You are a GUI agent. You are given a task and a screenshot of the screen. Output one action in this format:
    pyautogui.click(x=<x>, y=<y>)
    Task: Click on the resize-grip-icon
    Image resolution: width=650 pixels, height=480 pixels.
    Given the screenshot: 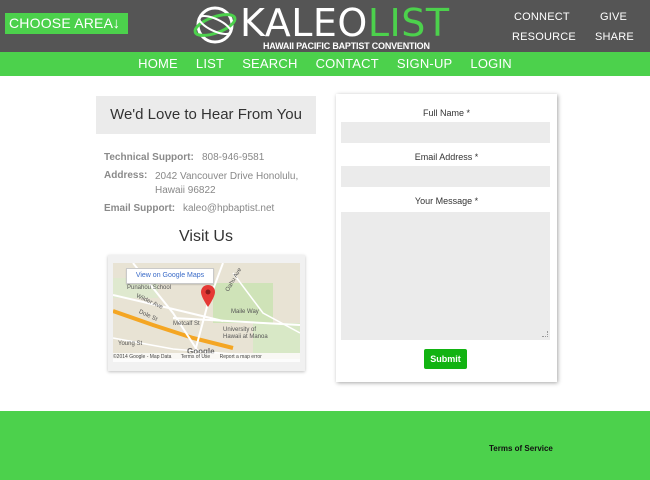 What is the action you would take?
    pyautogui.click(x=545, y=334)
    